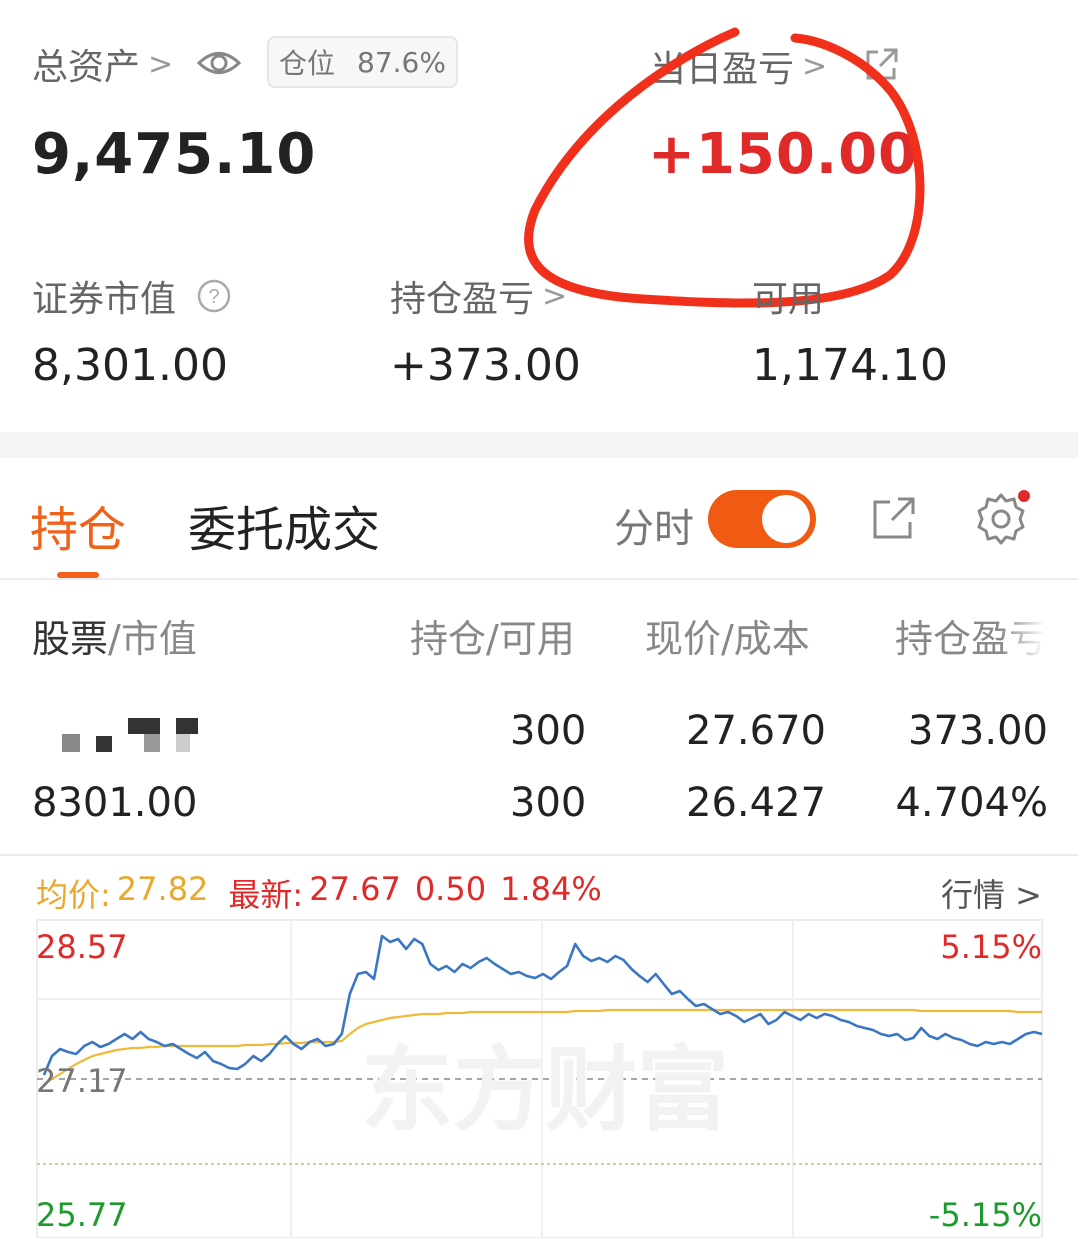 The width and height of the screenshot is (1078, 1238). Describe the element at coordinates (485, 365) in the screenshot. I see `holding-pnl-value: +373.00` at that location.